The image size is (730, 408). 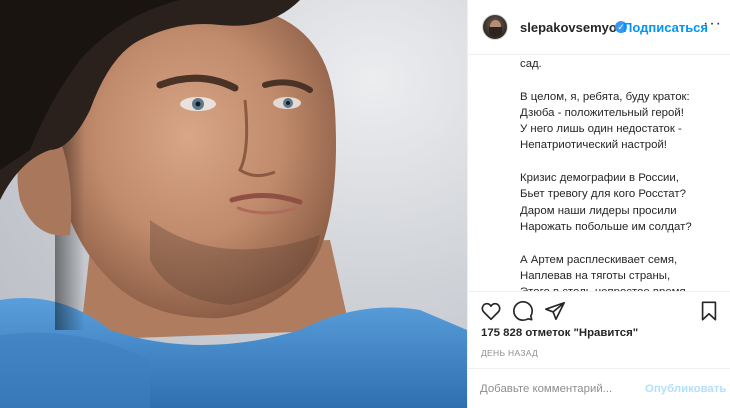 What do you see at coordinates (562, 389) in the screenshot?
I see `comment-input` at bounding box center [562, 389].